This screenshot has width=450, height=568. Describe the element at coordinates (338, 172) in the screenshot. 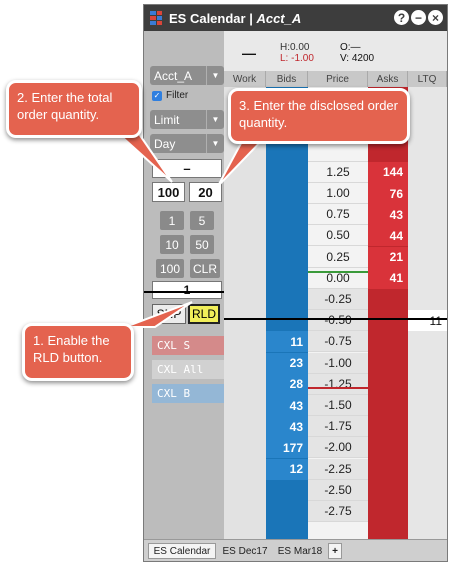

I see `price-cell: 1.25` at that location.